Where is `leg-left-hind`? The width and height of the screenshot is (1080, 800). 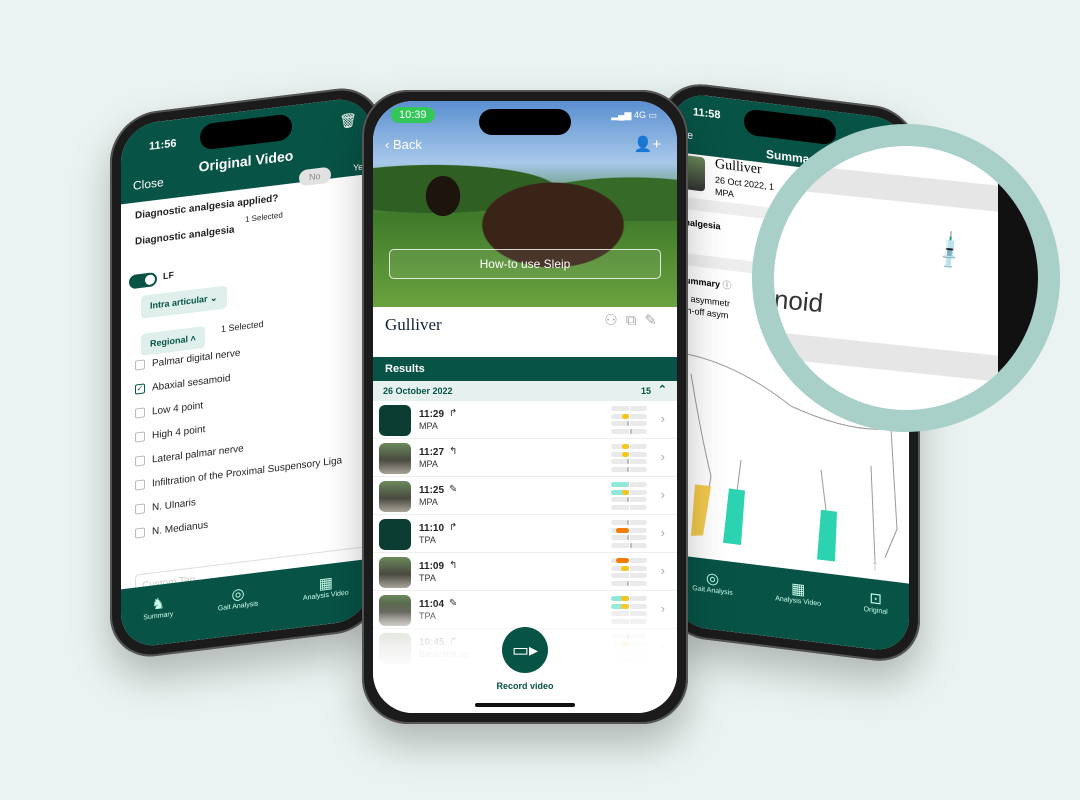
leg-left-hind is located at coordinates (827, 535).